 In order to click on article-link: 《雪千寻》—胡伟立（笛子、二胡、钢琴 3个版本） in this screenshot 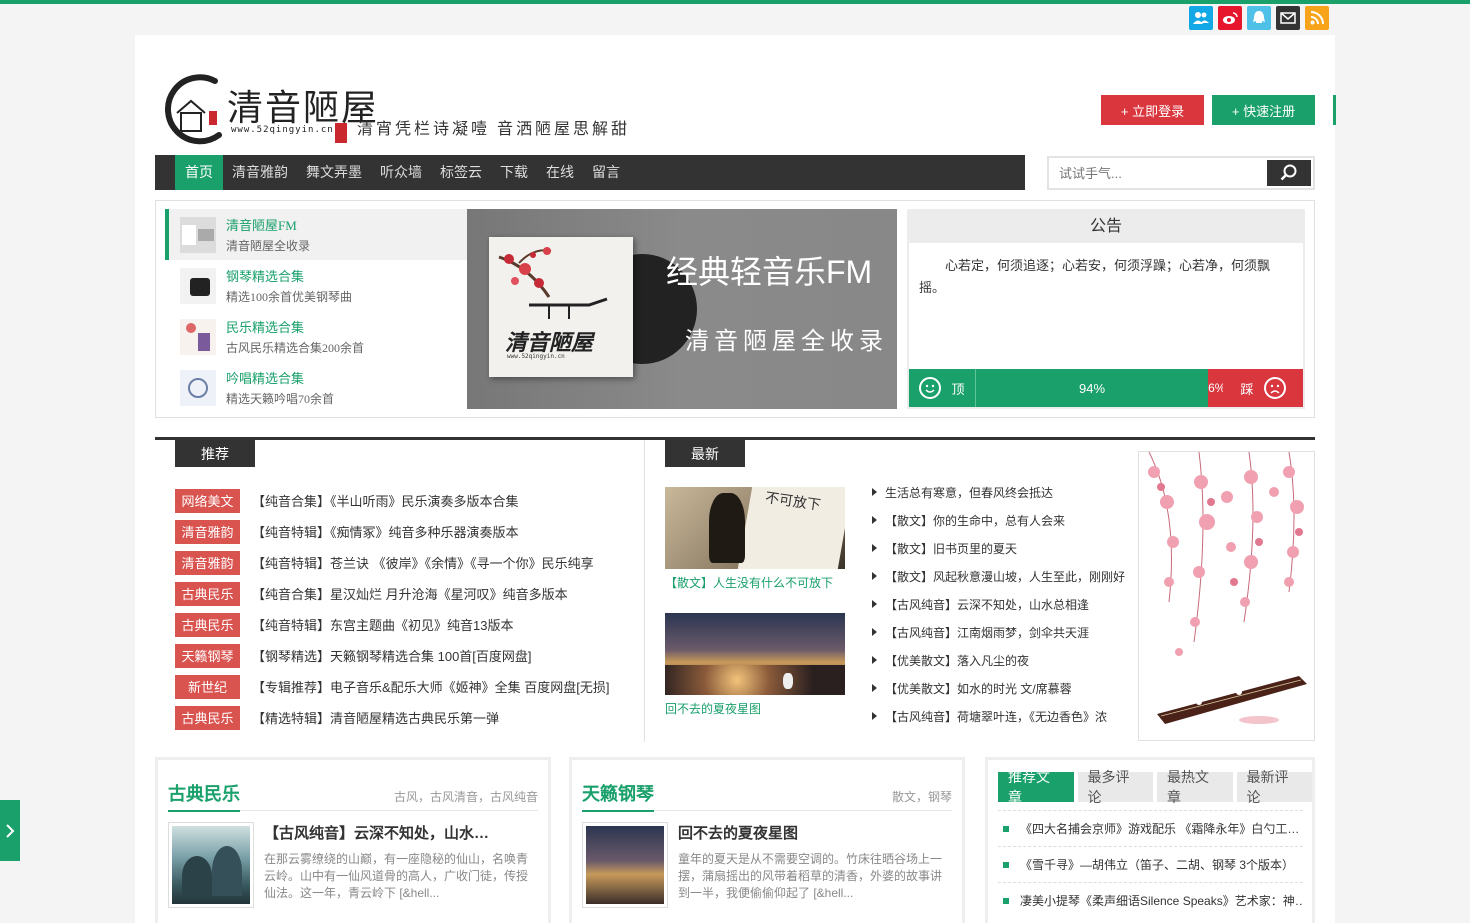, I will do `click(1157, 864)`.